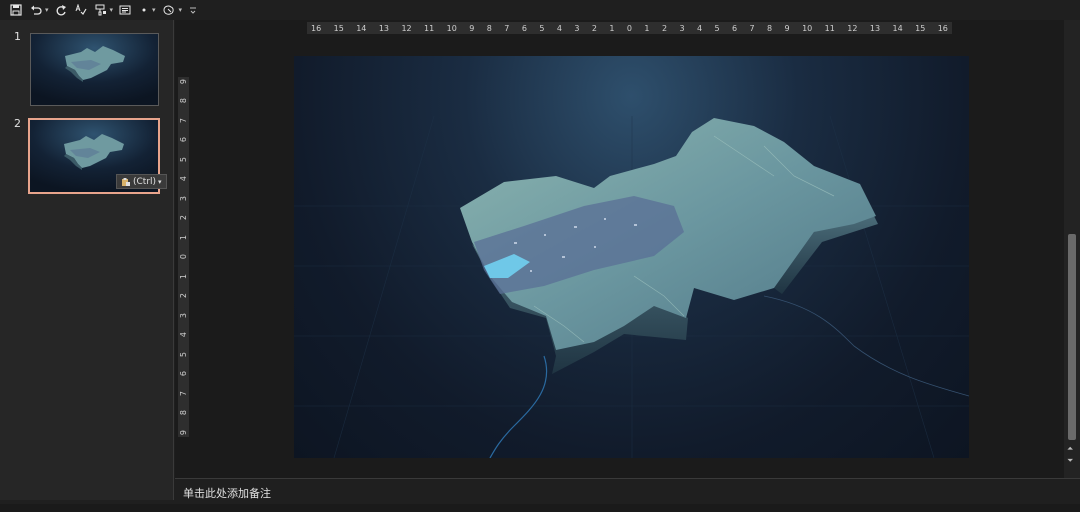 This screenshot has height=512, width=1080. I want to click on vertical-scrollbar: ⏶ ⏷, so click(1072, 249).